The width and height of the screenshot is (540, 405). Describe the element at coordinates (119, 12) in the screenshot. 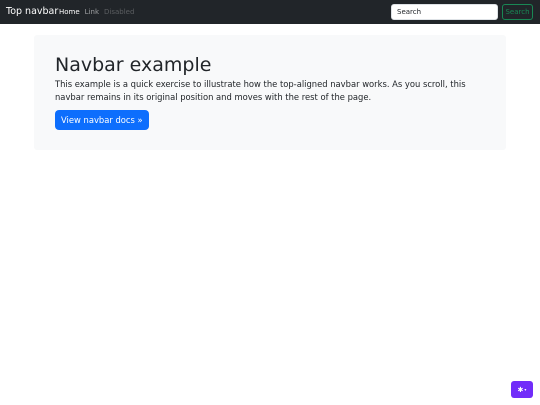

I see `nav-item-disabled: Disabled` at that location.